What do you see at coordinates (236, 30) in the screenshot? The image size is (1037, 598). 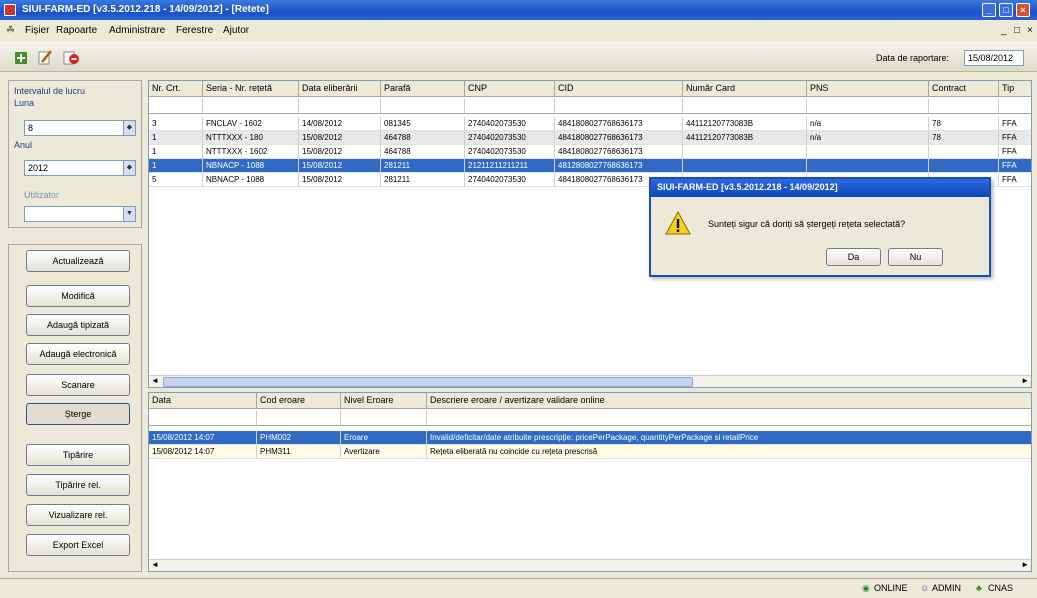 I see `menu-help: Ajutor` at bounding box center [236, 30].